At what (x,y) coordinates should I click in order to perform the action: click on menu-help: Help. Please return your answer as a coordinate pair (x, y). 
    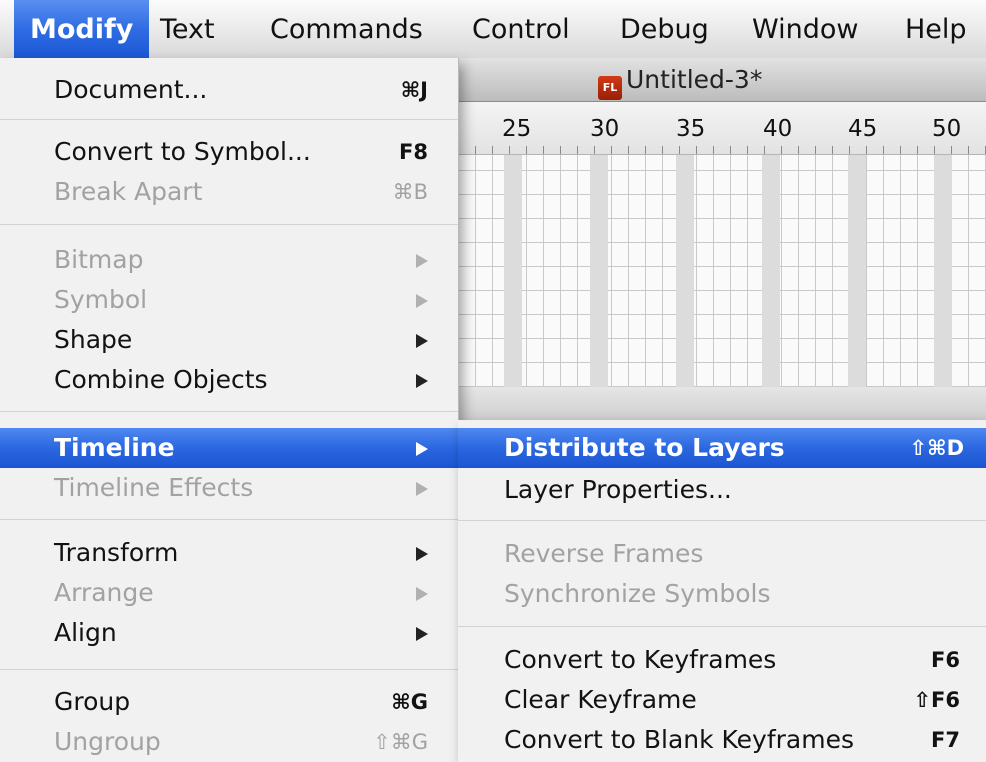
    Looking at the image, I should click on (936, 29).